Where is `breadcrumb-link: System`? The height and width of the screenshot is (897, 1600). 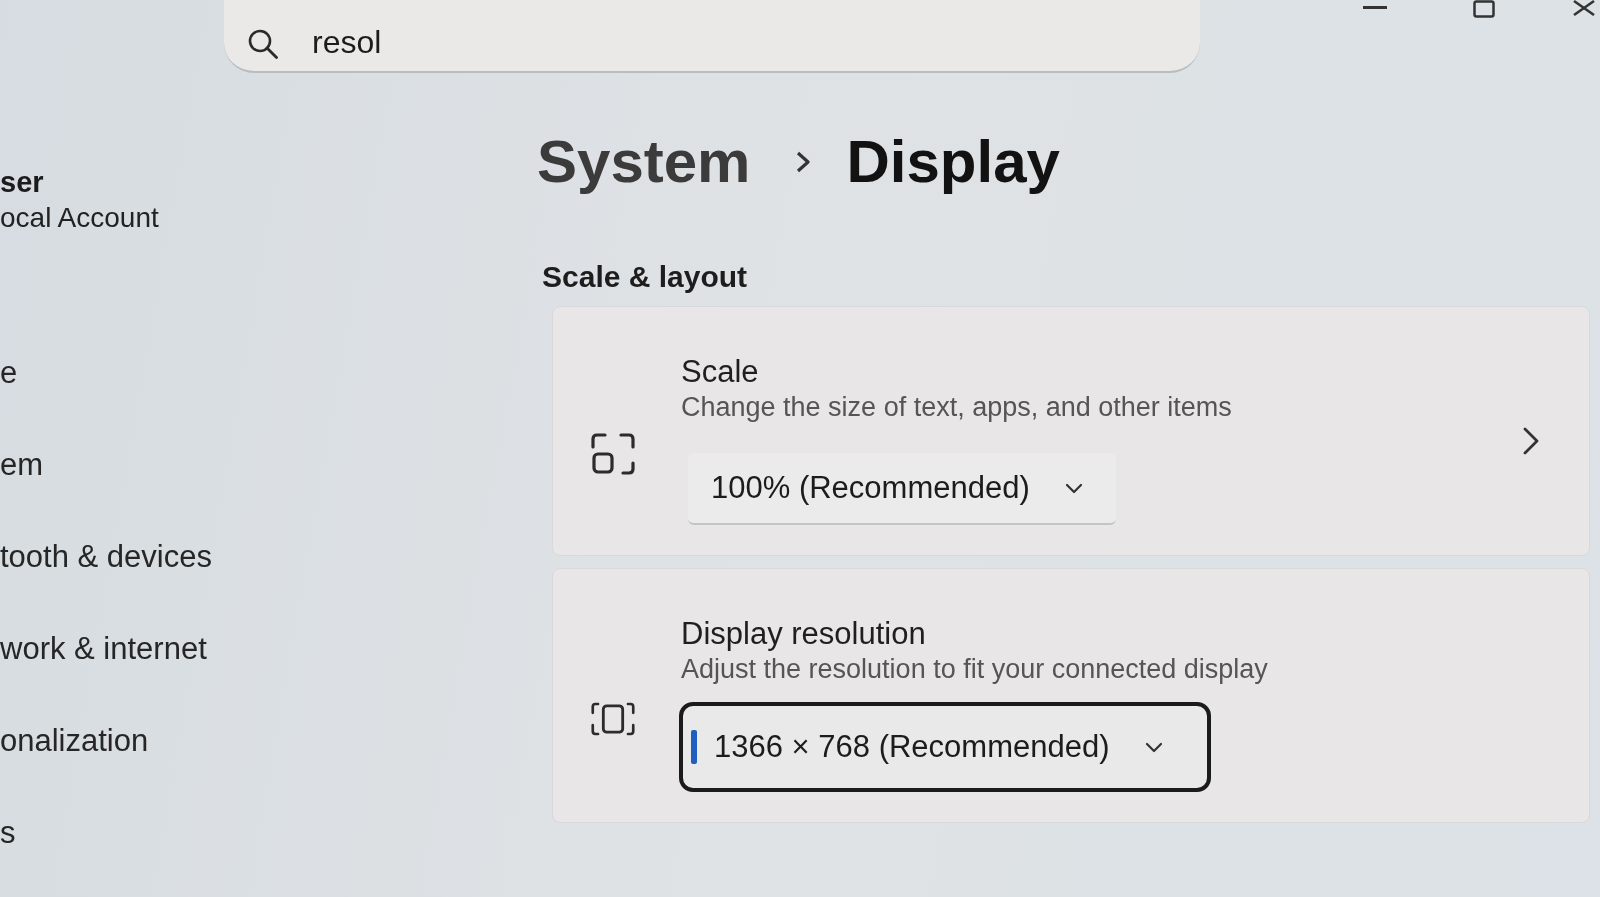 breadcrumb-link: System is located at coordinates (644, 162).